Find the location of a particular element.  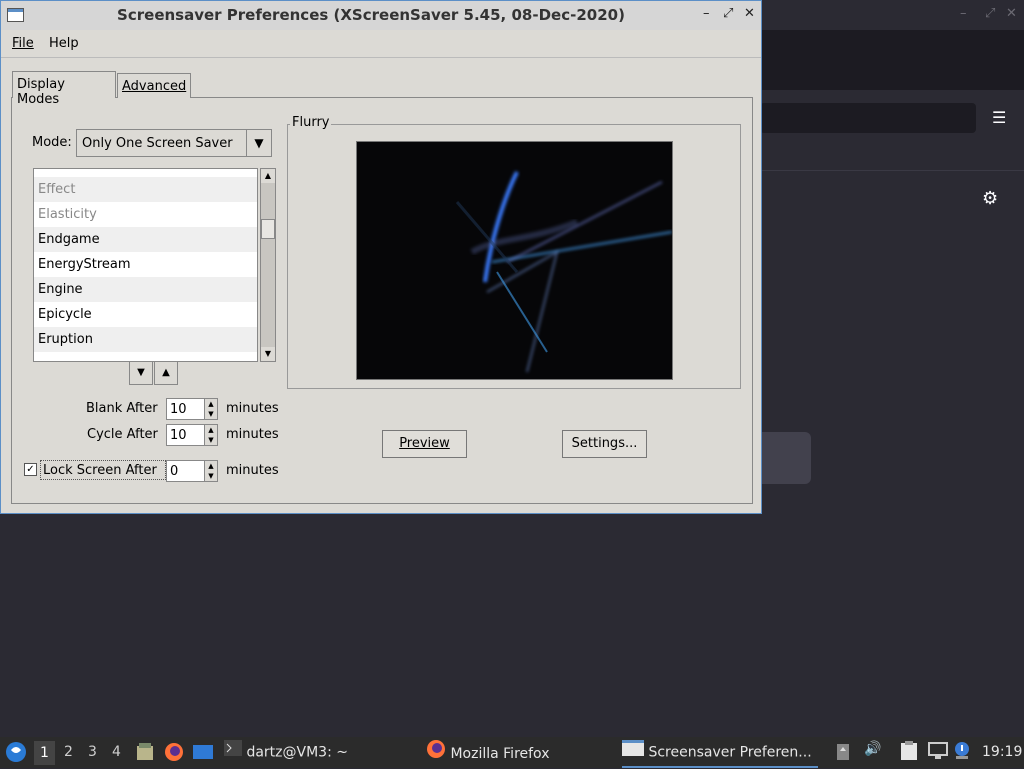

list-scrollbar: ▲ ▼ is located at coordinates (268, 265).